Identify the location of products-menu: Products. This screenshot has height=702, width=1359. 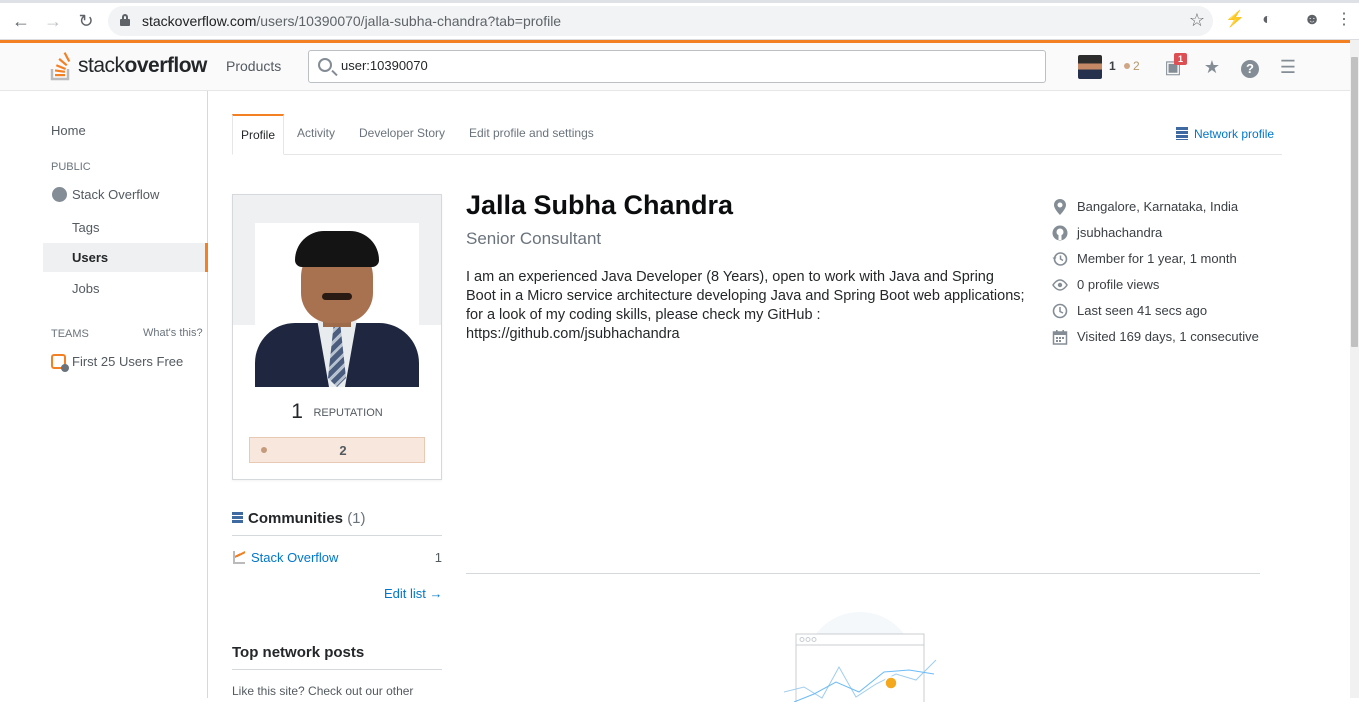
(253, 66).